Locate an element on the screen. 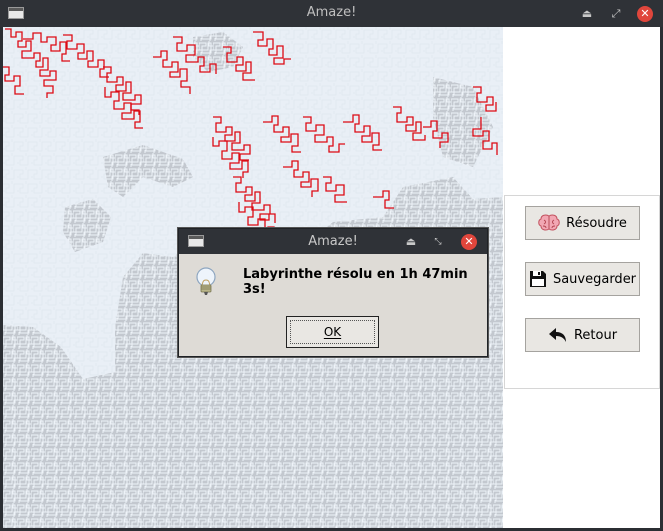  ok-button-label: OK is located at coordinates (332, 332).